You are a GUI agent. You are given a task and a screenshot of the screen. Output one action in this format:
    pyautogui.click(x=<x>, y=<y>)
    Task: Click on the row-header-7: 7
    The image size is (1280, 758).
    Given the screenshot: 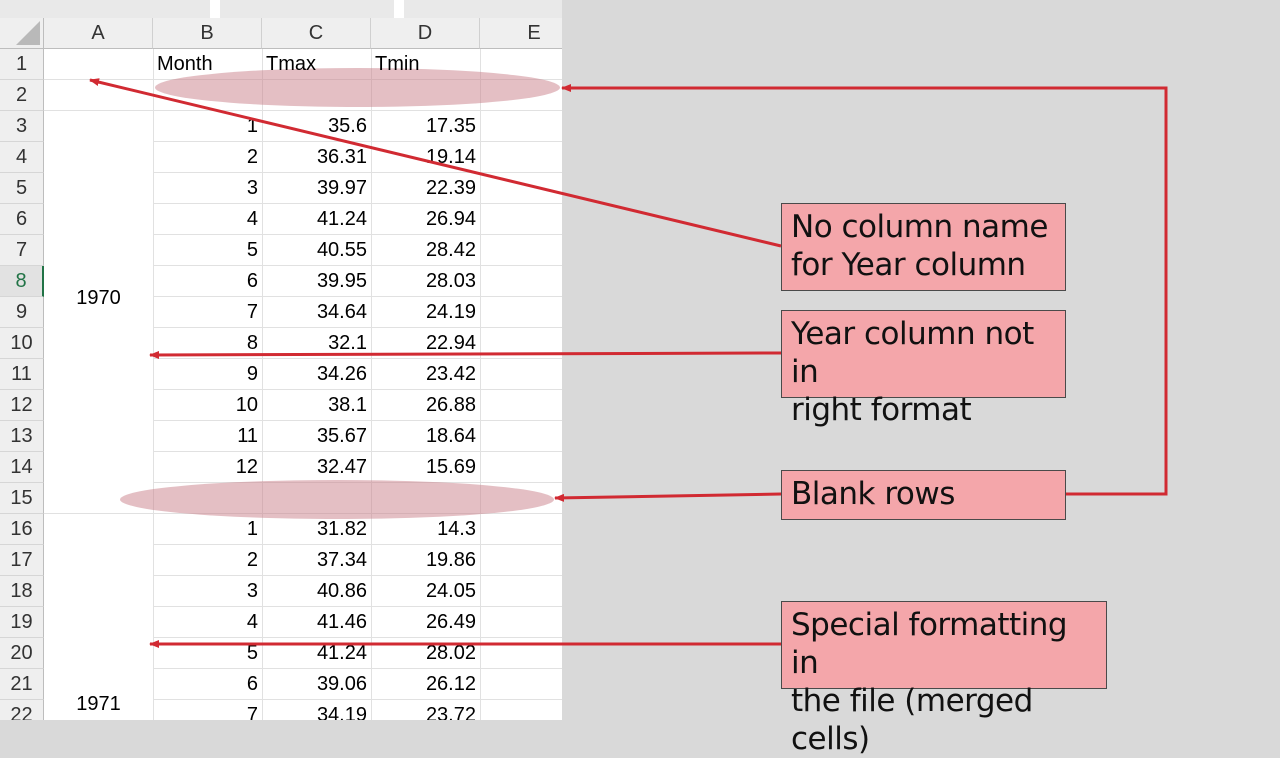 What is the action you would take?
    pyautogui.click(x=22, y=250)
    